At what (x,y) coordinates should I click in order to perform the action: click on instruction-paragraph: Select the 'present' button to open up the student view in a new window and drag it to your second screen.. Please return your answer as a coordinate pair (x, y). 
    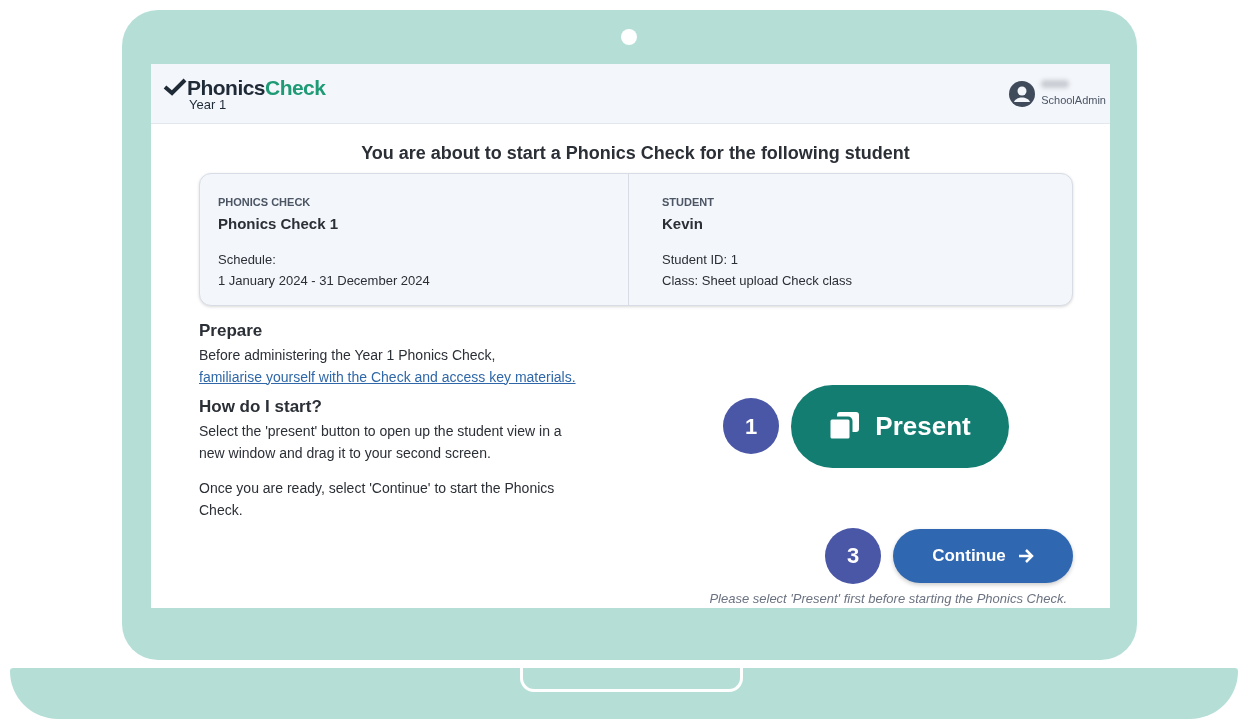
    Looking at the image, I should click on (381, 442).